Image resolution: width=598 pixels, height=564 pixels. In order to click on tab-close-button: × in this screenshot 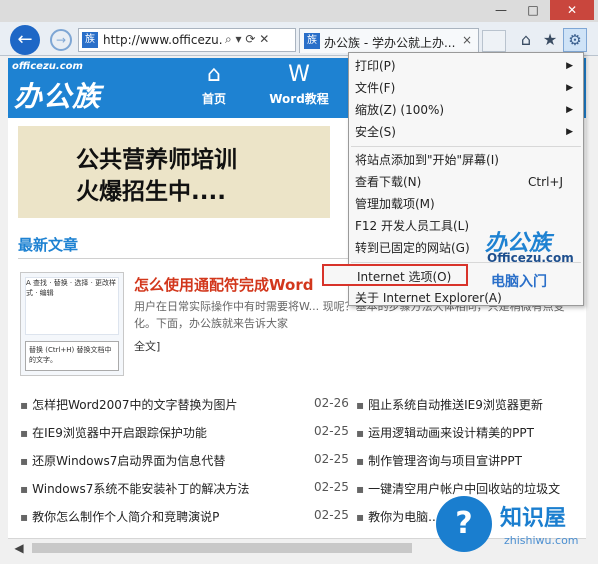, I will do `click(467, 41)`.